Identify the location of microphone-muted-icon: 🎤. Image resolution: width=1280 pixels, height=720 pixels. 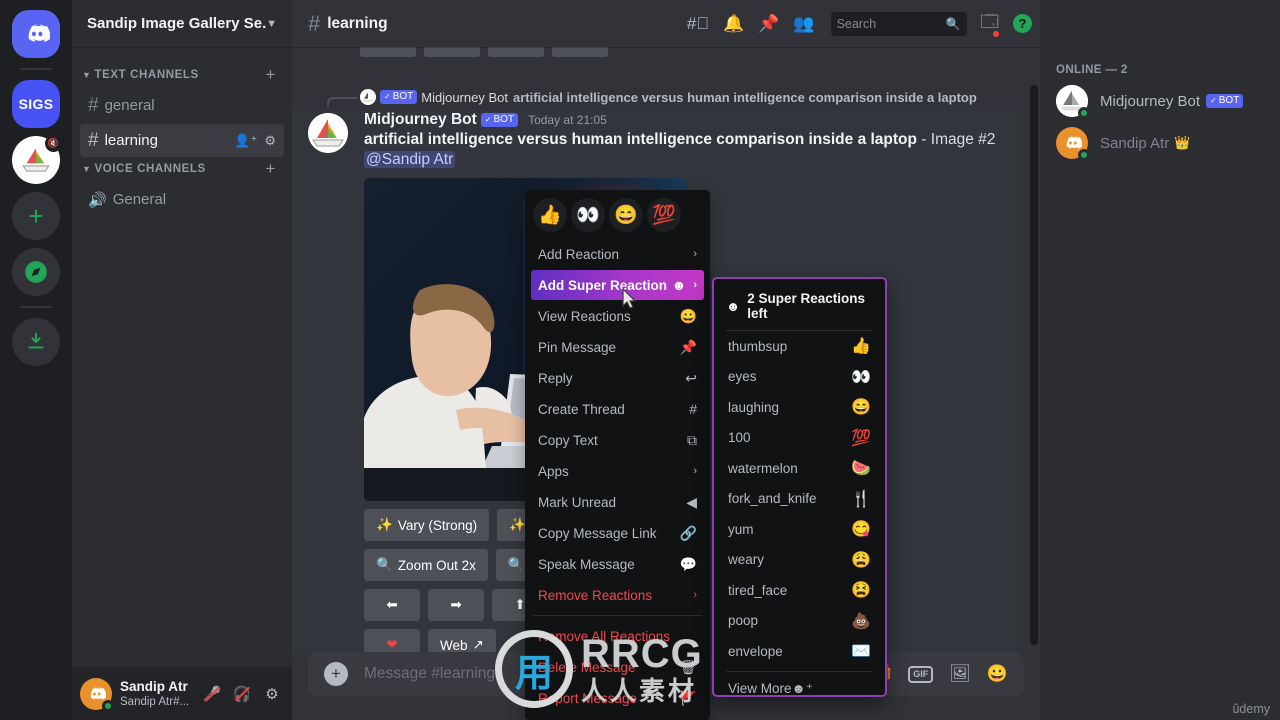
(212, 694).